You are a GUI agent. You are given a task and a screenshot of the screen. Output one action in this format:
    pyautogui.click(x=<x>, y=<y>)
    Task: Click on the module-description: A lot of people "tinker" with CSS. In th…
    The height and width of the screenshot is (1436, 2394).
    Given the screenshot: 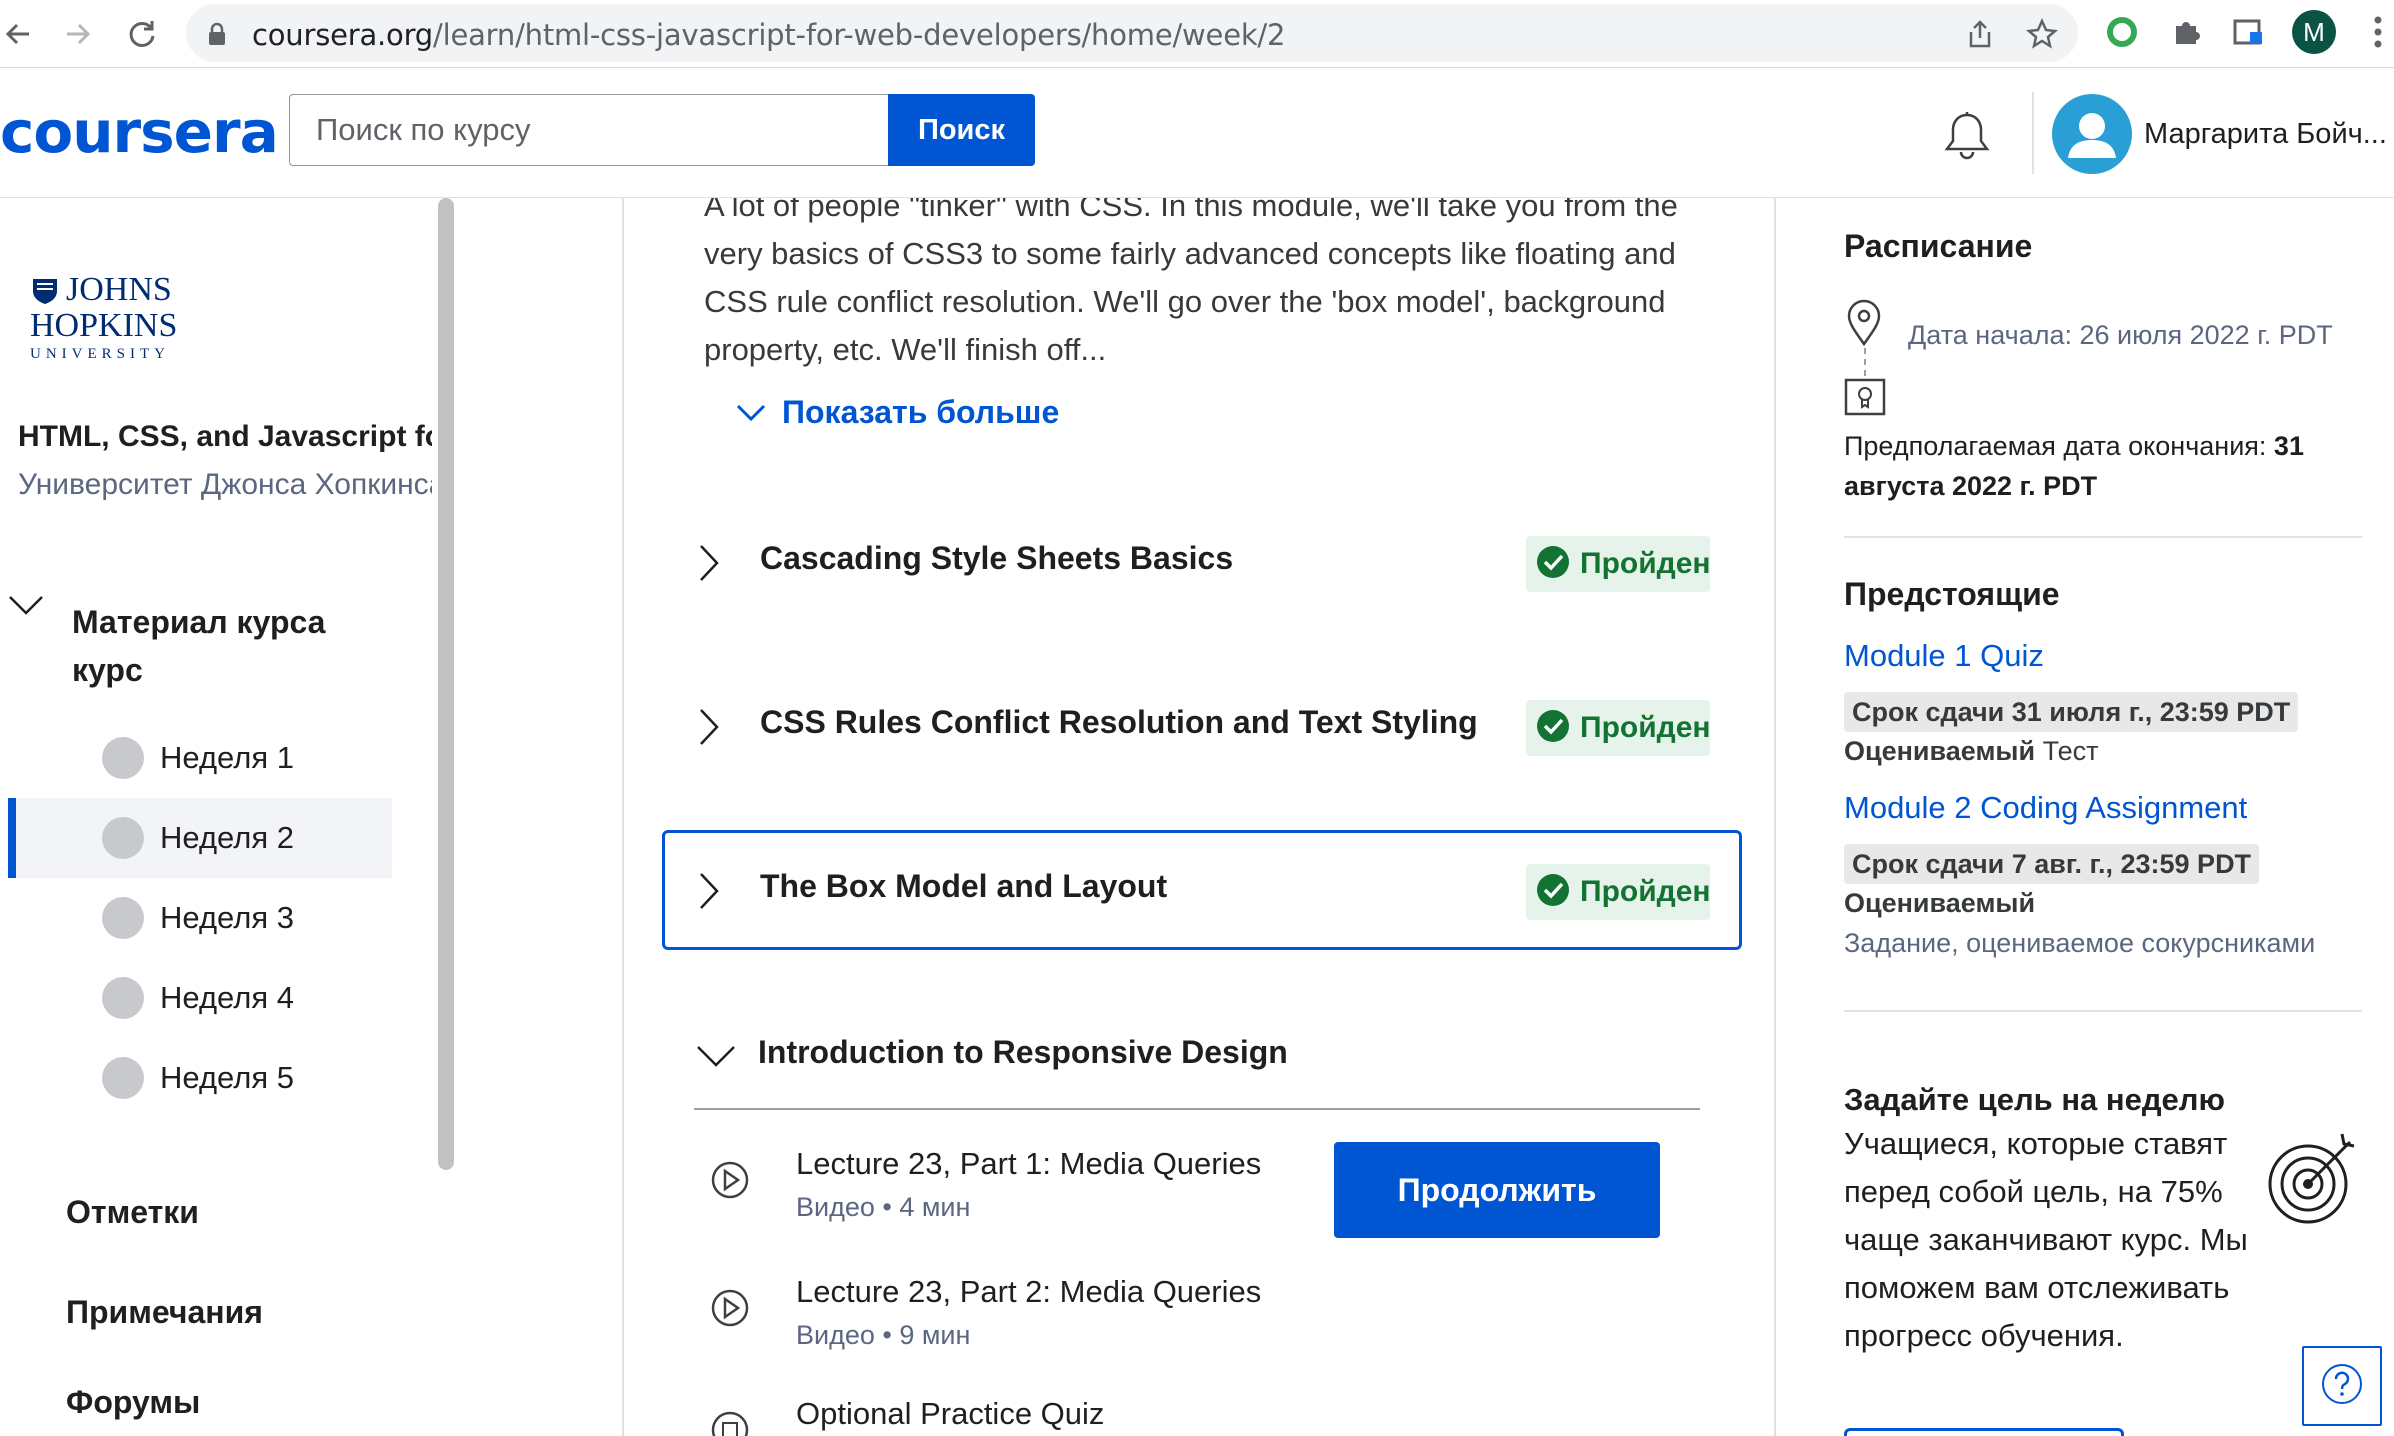 What is the action you would take?
    pyautogui.click(x=1191, y=282)
    